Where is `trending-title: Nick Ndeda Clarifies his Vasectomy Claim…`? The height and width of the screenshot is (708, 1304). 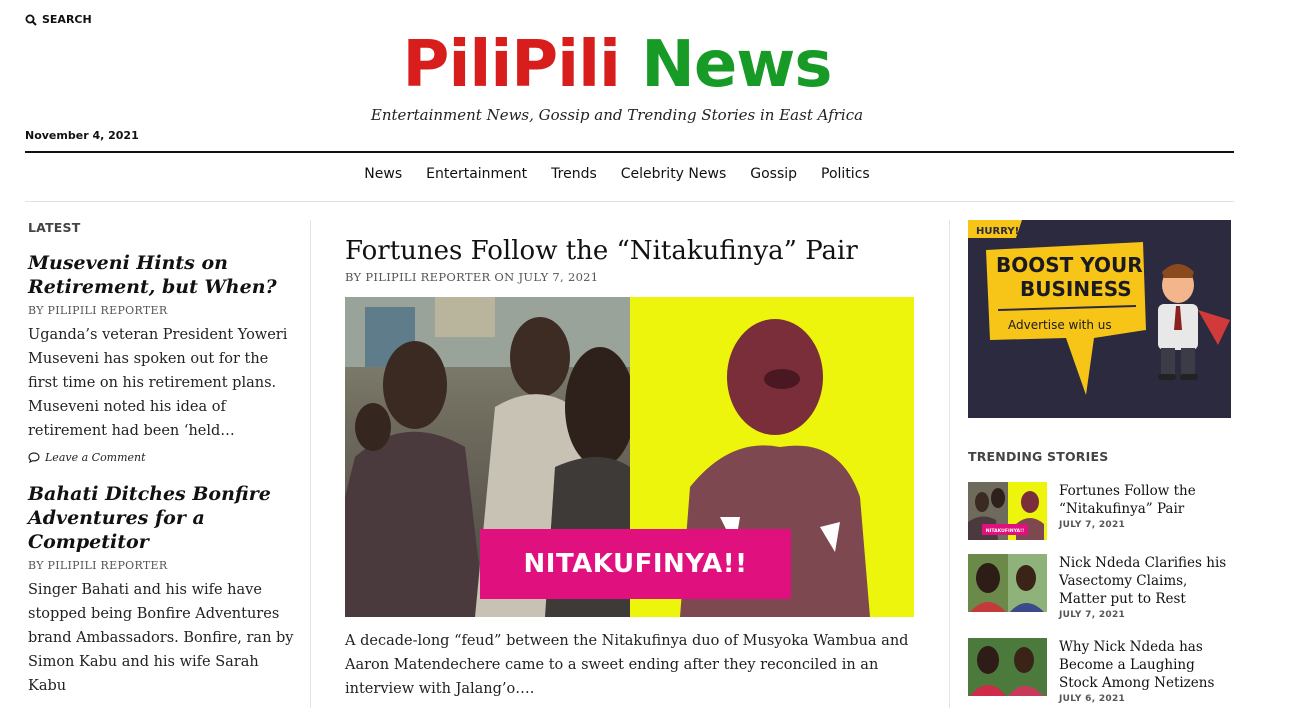
trending-title: Nick Ndeda Clarifies his Vasectomy Claim… is located at coordinates (1144, 581).